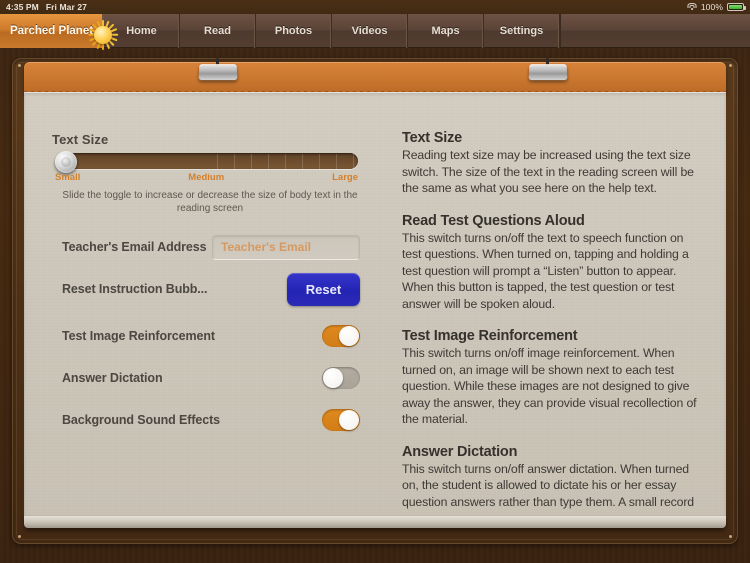  Describe the element at coordinates (286, 247) in the screenshot. I see `teacher-email-input: Teacher's Email` at that location.